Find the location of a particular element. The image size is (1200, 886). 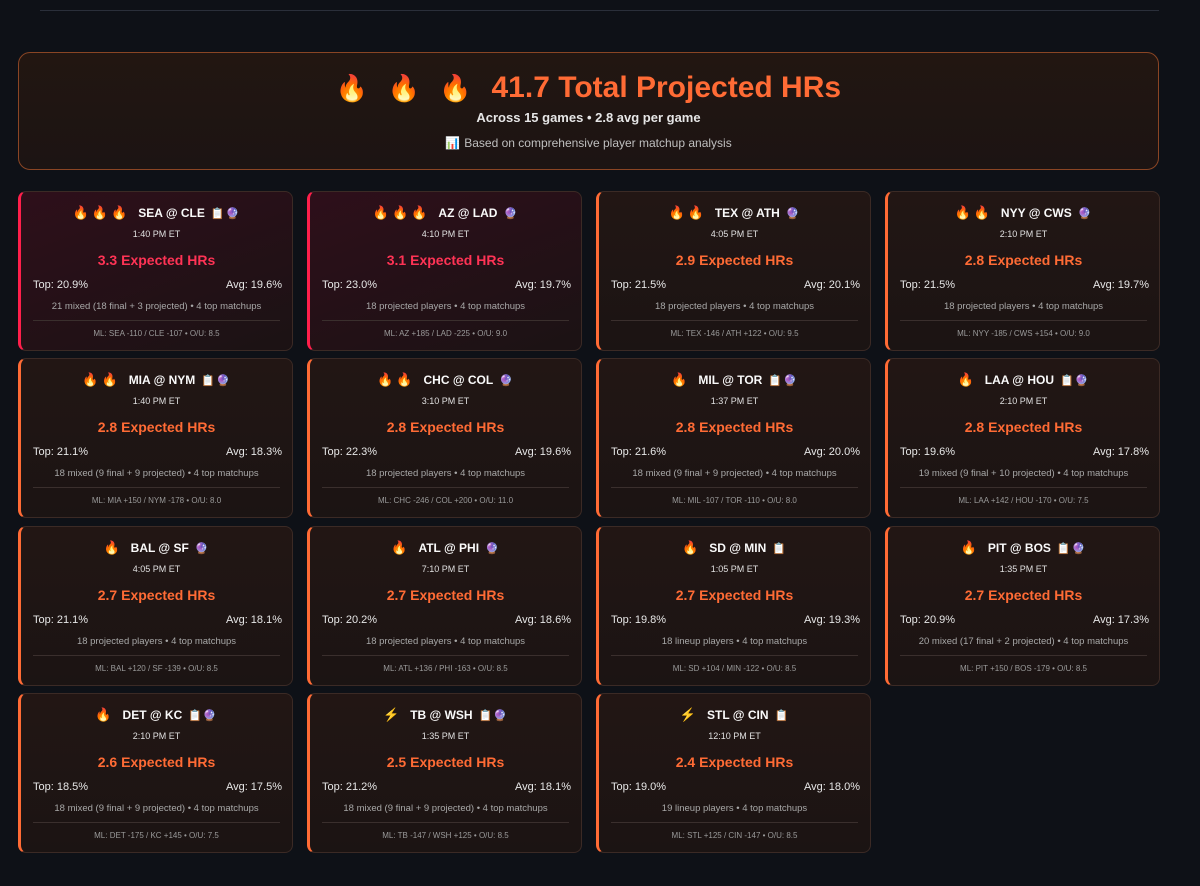

game-time: 4:10 PM ET is located at coordinates (445, 234).